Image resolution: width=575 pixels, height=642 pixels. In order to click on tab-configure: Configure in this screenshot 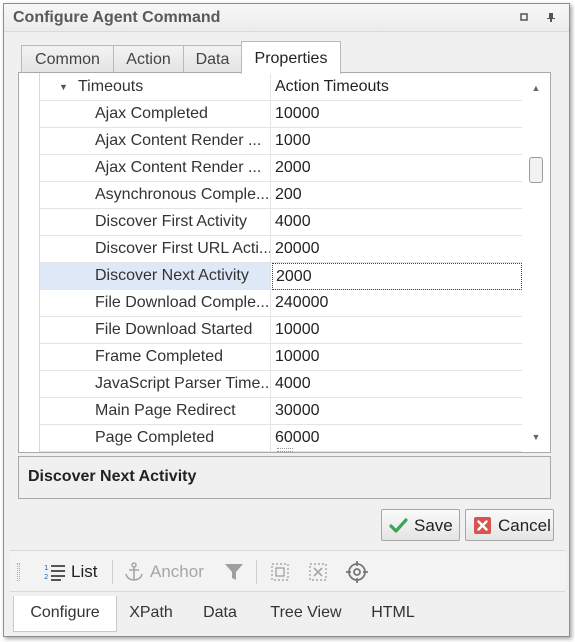, I will do `click(65, 614)`.